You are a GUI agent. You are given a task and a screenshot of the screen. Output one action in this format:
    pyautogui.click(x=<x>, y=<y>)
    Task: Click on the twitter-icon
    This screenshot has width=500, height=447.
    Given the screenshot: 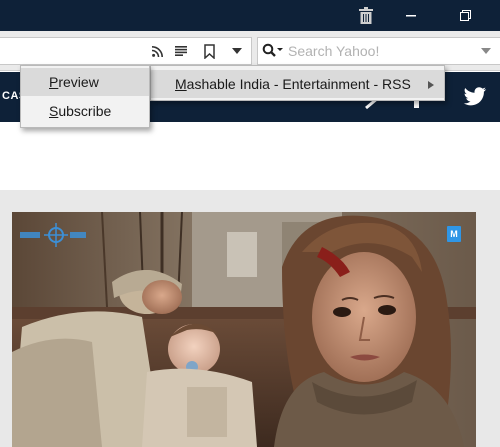 What is the action you would take?
    pyautogui.click(x=475, y=97)
    